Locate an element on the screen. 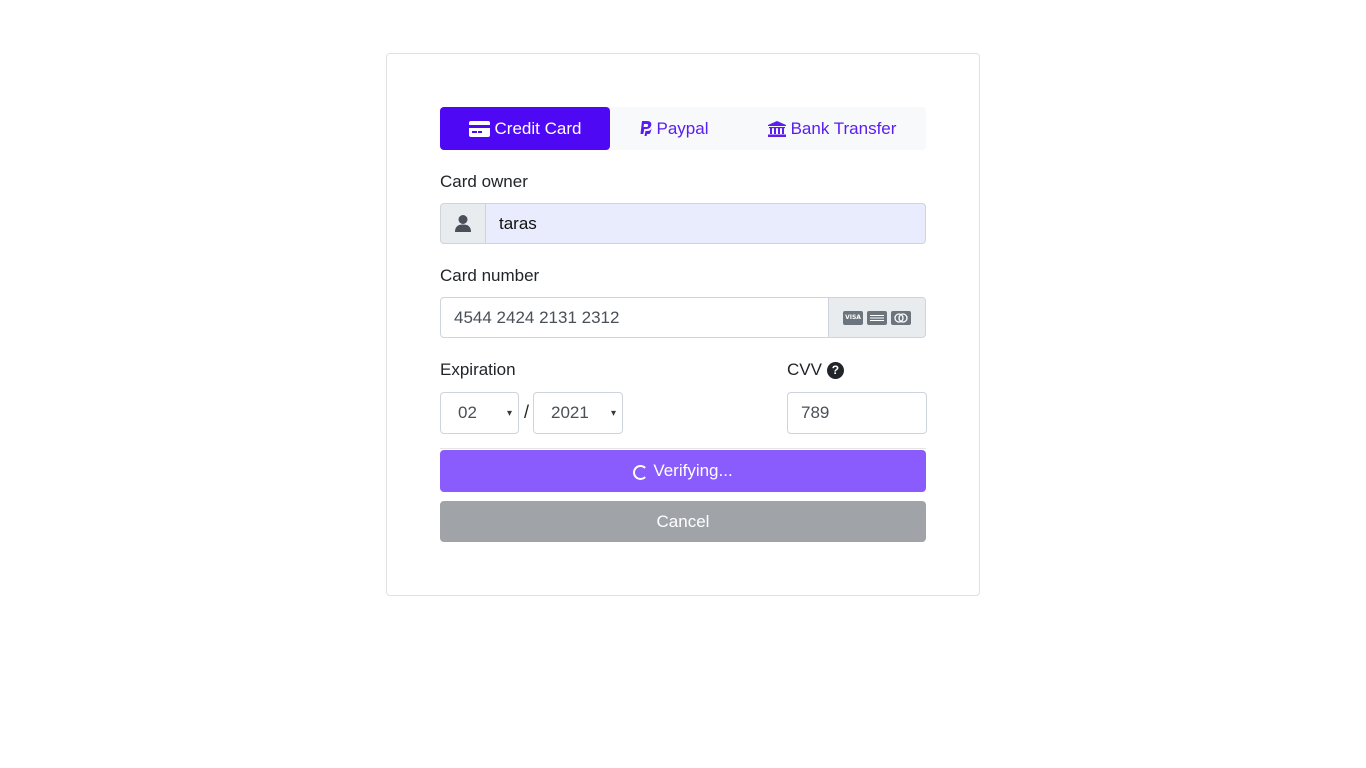 The image size is (1366, 768). card-number-label: Card number is located at coordinates (490, 275).